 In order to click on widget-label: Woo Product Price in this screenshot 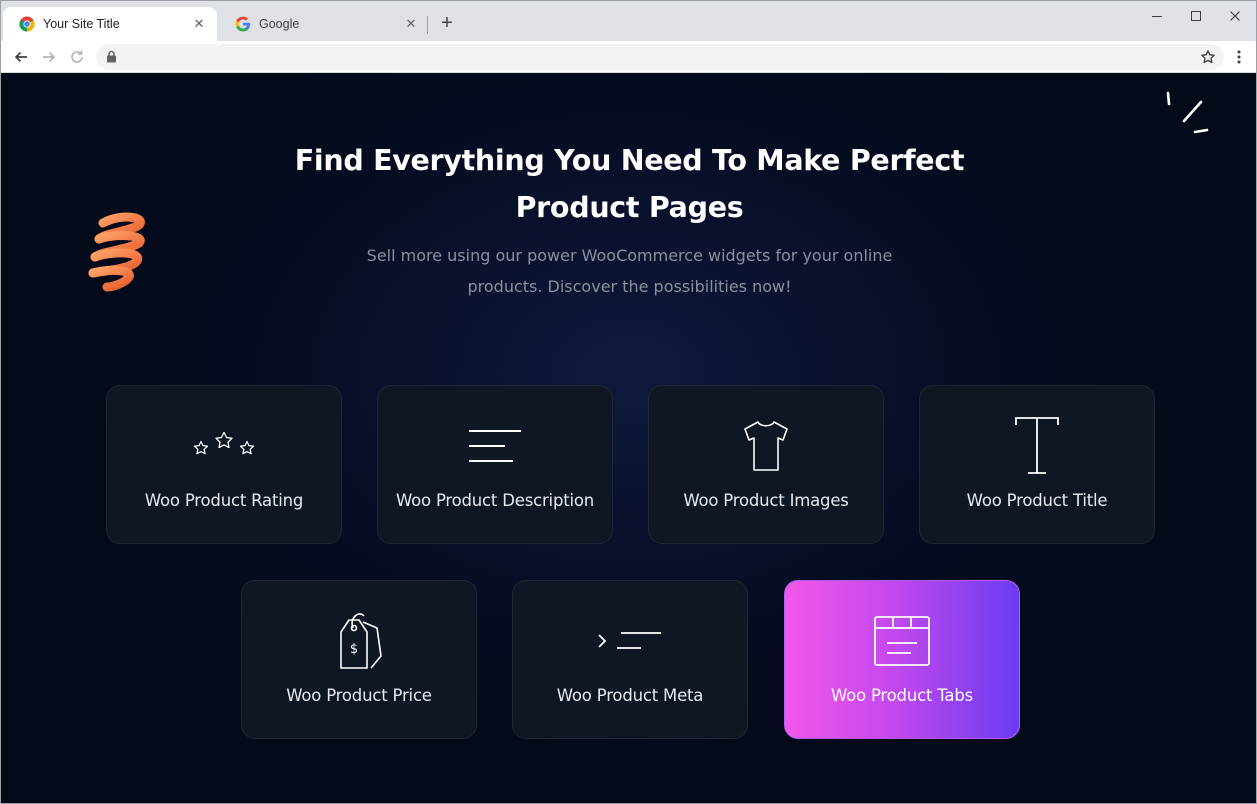, I will do `click(359, 695)`.